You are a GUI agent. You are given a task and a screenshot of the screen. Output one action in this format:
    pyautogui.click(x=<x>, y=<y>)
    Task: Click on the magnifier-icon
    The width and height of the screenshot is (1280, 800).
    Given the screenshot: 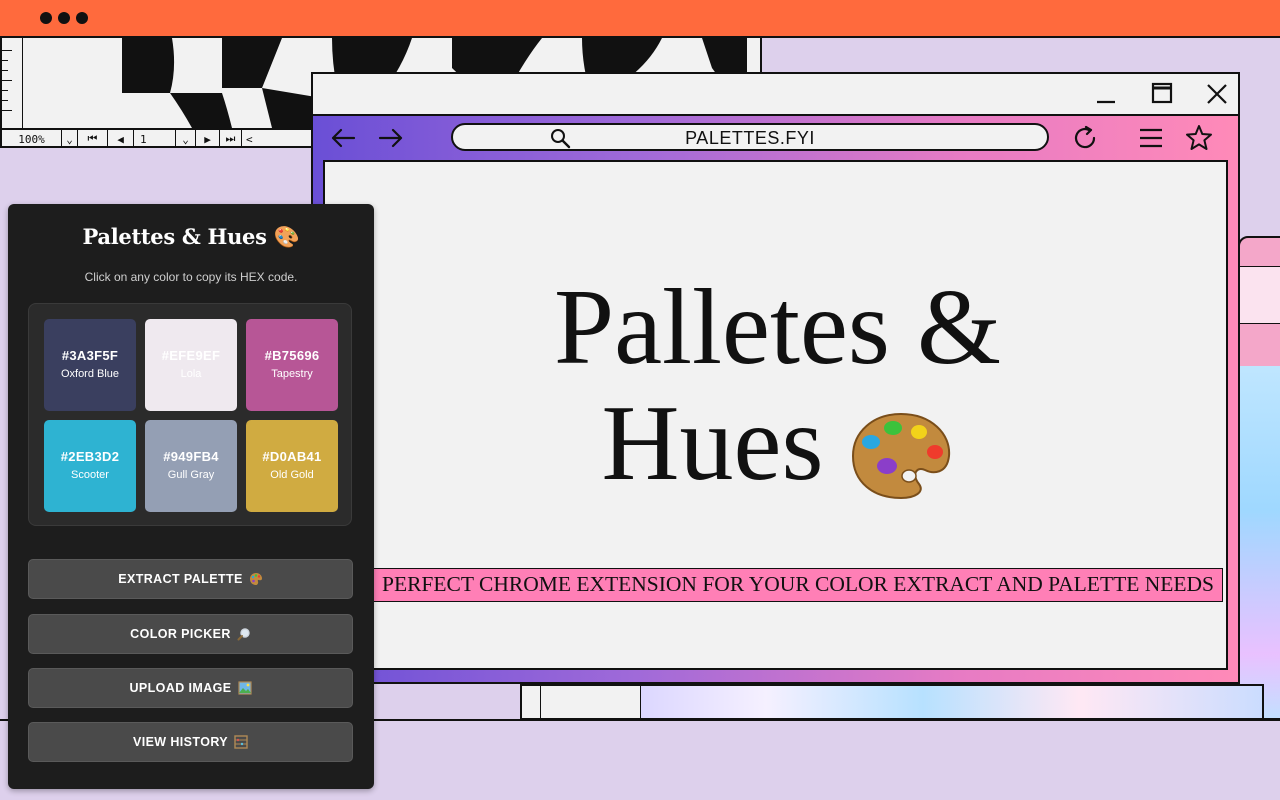 What is the action you would take?
    pyautogui.click(x=243, y=634)
    